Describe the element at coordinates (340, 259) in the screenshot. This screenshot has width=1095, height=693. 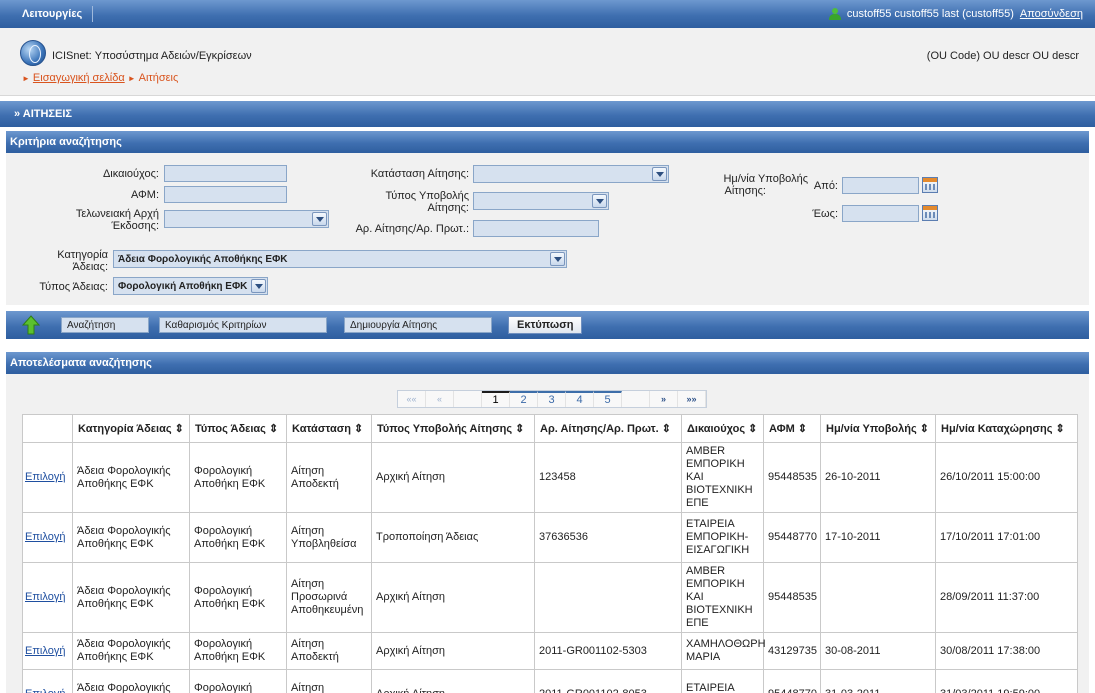
I see `category-select: Άδεια Φορολογικής Αποθήκης ΕΦΚ` at that location.